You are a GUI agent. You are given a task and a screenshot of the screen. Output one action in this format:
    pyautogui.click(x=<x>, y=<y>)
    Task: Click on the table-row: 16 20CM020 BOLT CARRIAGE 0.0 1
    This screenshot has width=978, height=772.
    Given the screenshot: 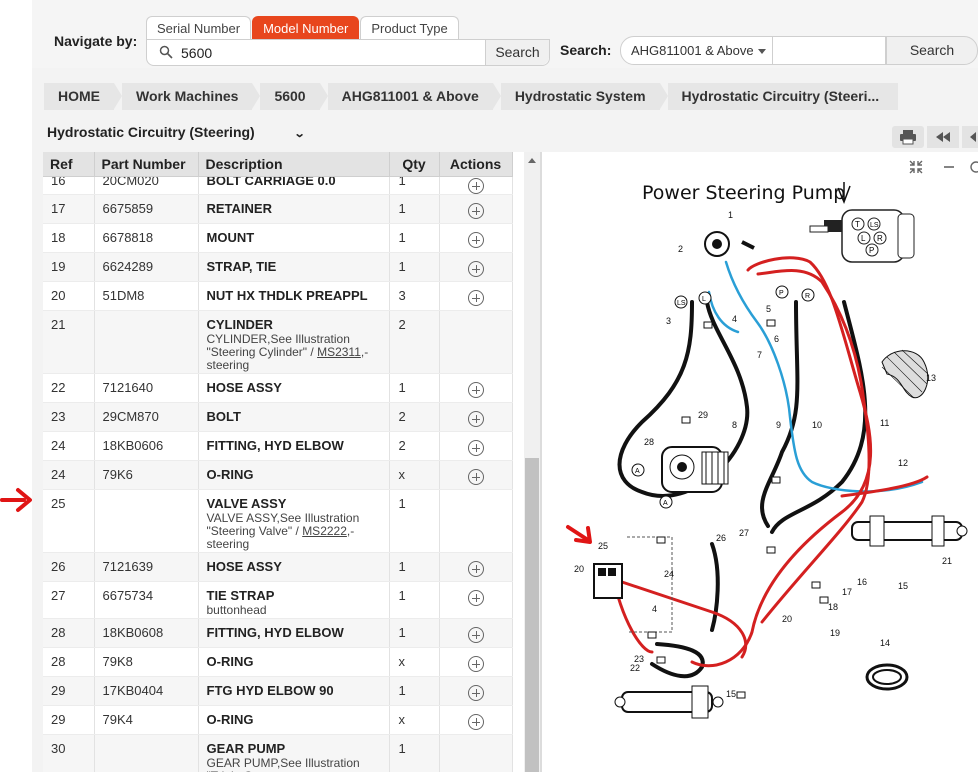 What is the action you would take?
    pyautogui.click(x=278, y=185)
    